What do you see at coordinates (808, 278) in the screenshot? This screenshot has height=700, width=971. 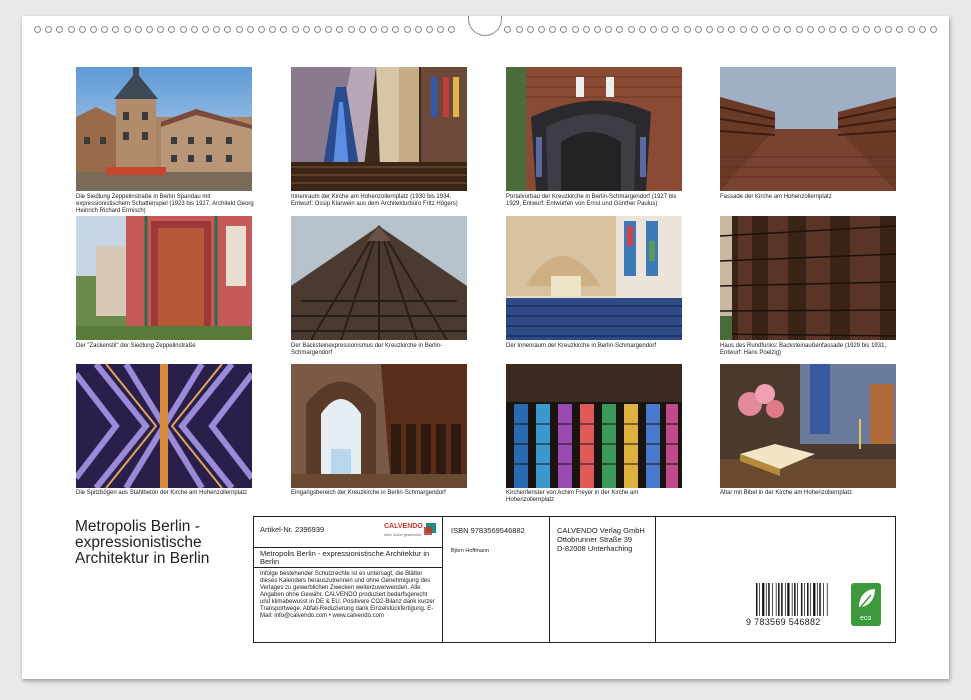 I see `photo-haus-des-rundfunks` at bounding box center [808, 278].